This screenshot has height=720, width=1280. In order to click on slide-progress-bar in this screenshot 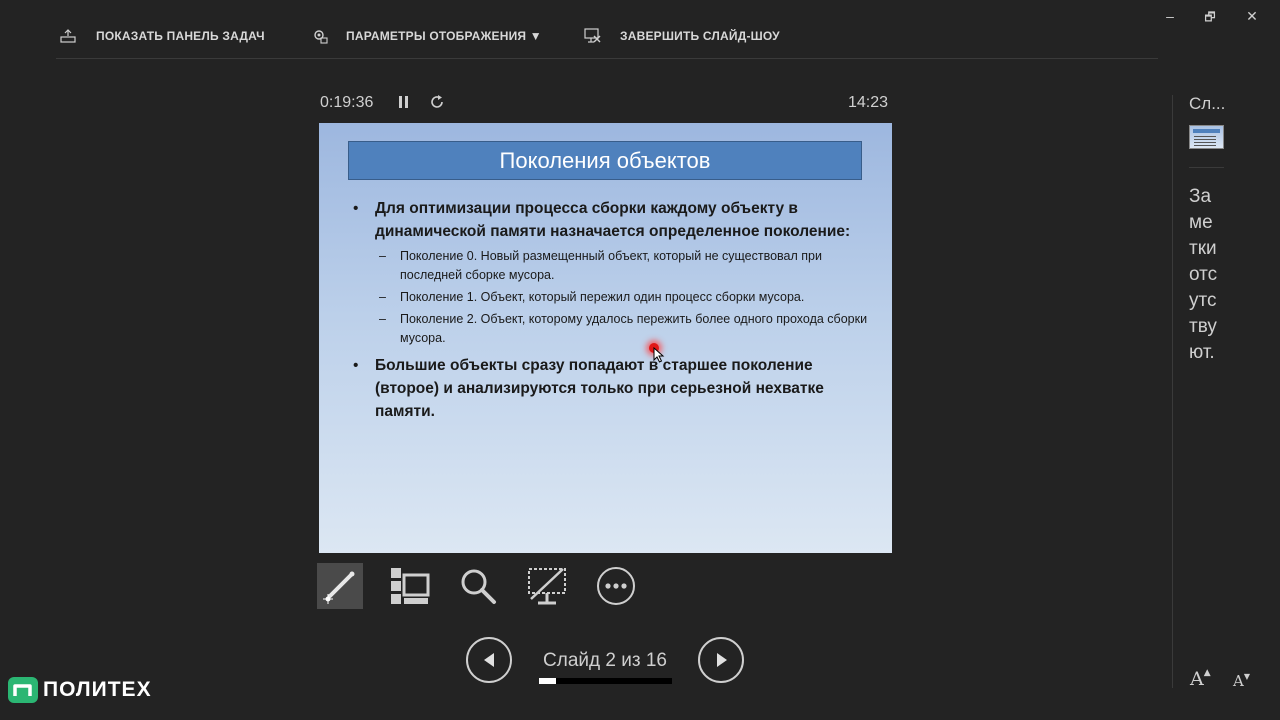, I will do `click(605, 681)`.